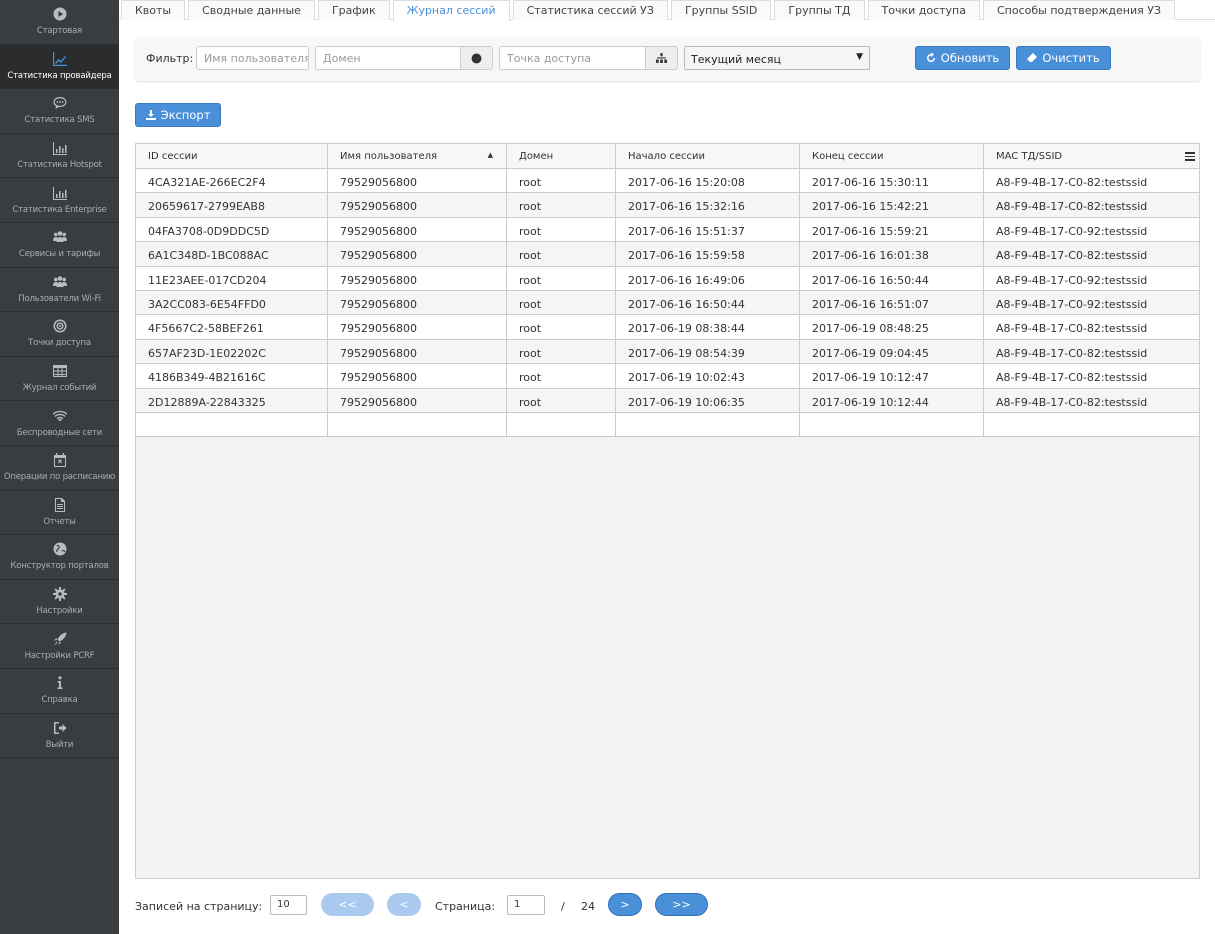 This screenshot has height=934, width=1215. Describe the element at coordinates (59, 149) in the screenshot. I see `bar-chart-icon` at that location.